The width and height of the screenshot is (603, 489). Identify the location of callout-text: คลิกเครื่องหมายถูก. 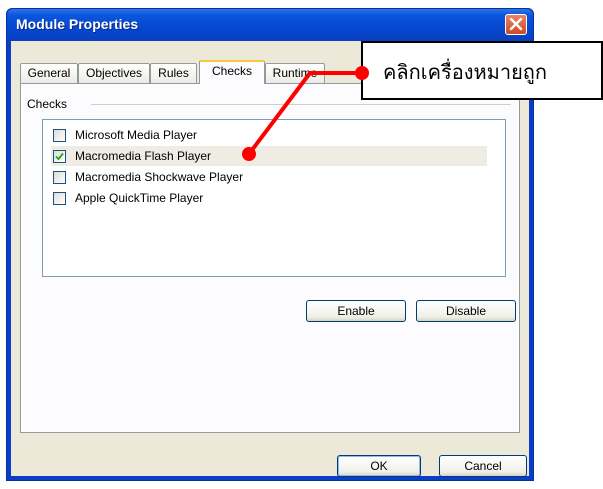
(465, 72).